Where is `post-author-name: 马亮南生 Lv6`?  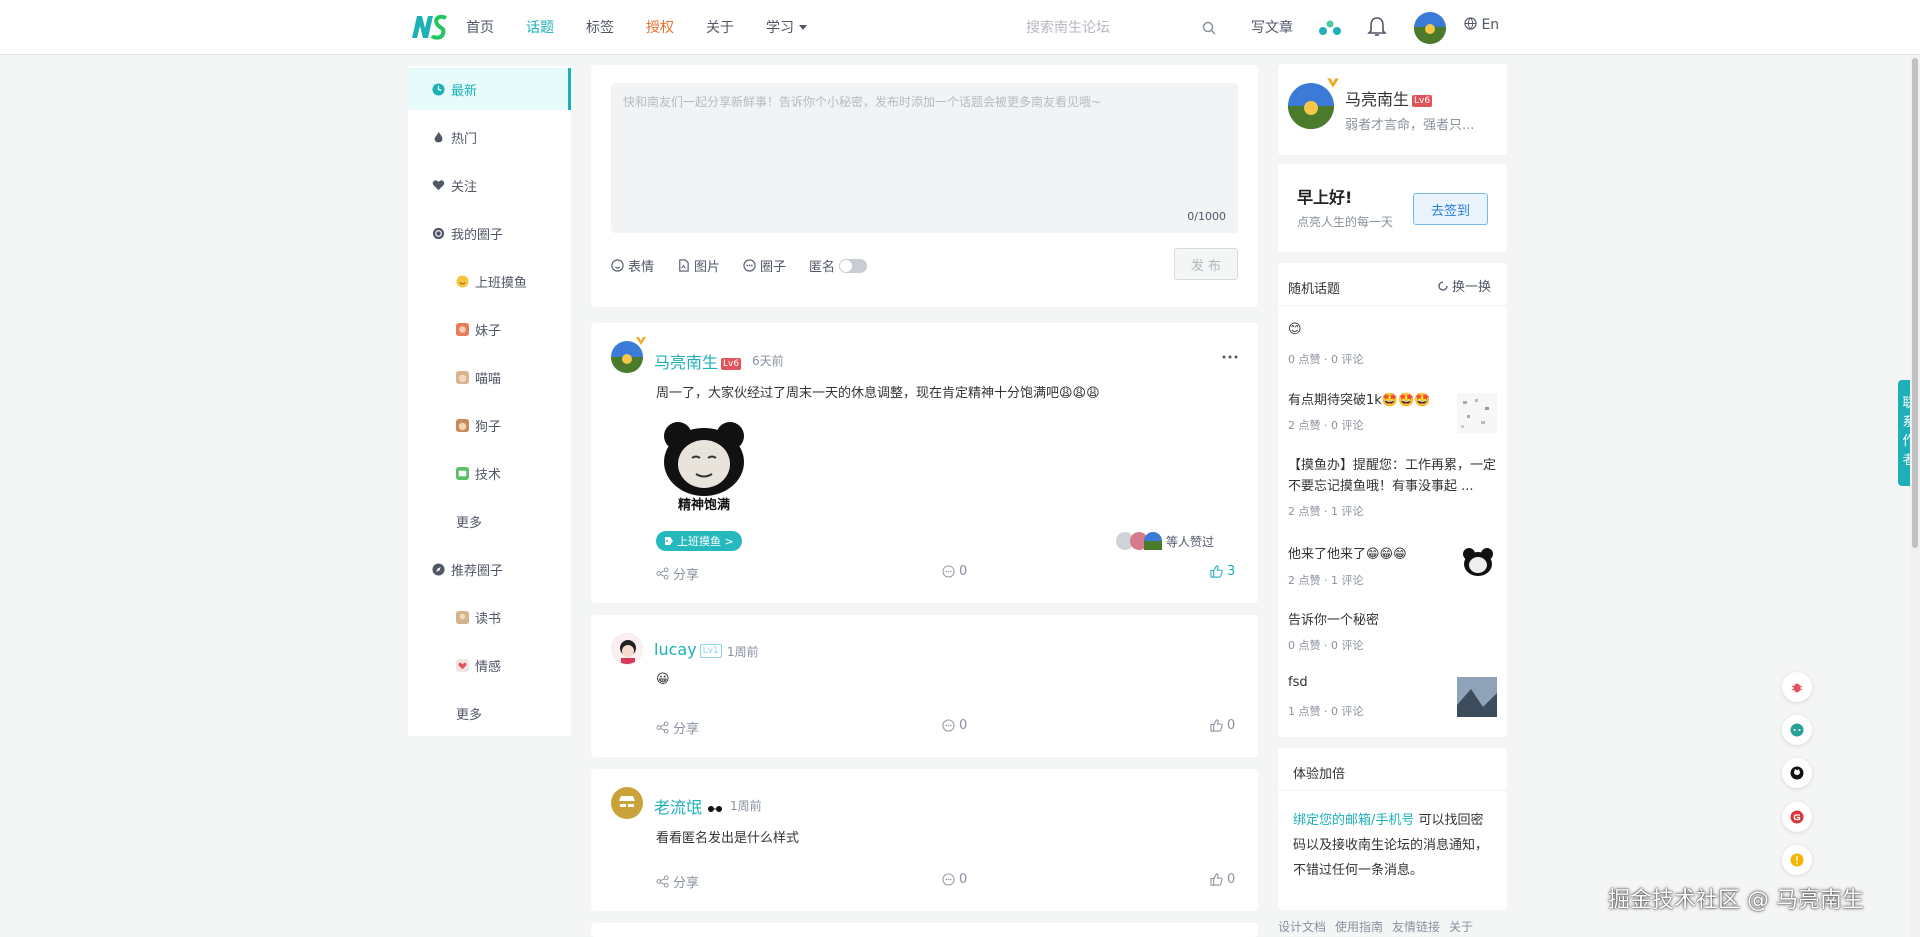
post-author-name: 马亮南生 Lv6 is located at coordinates (698, 361).